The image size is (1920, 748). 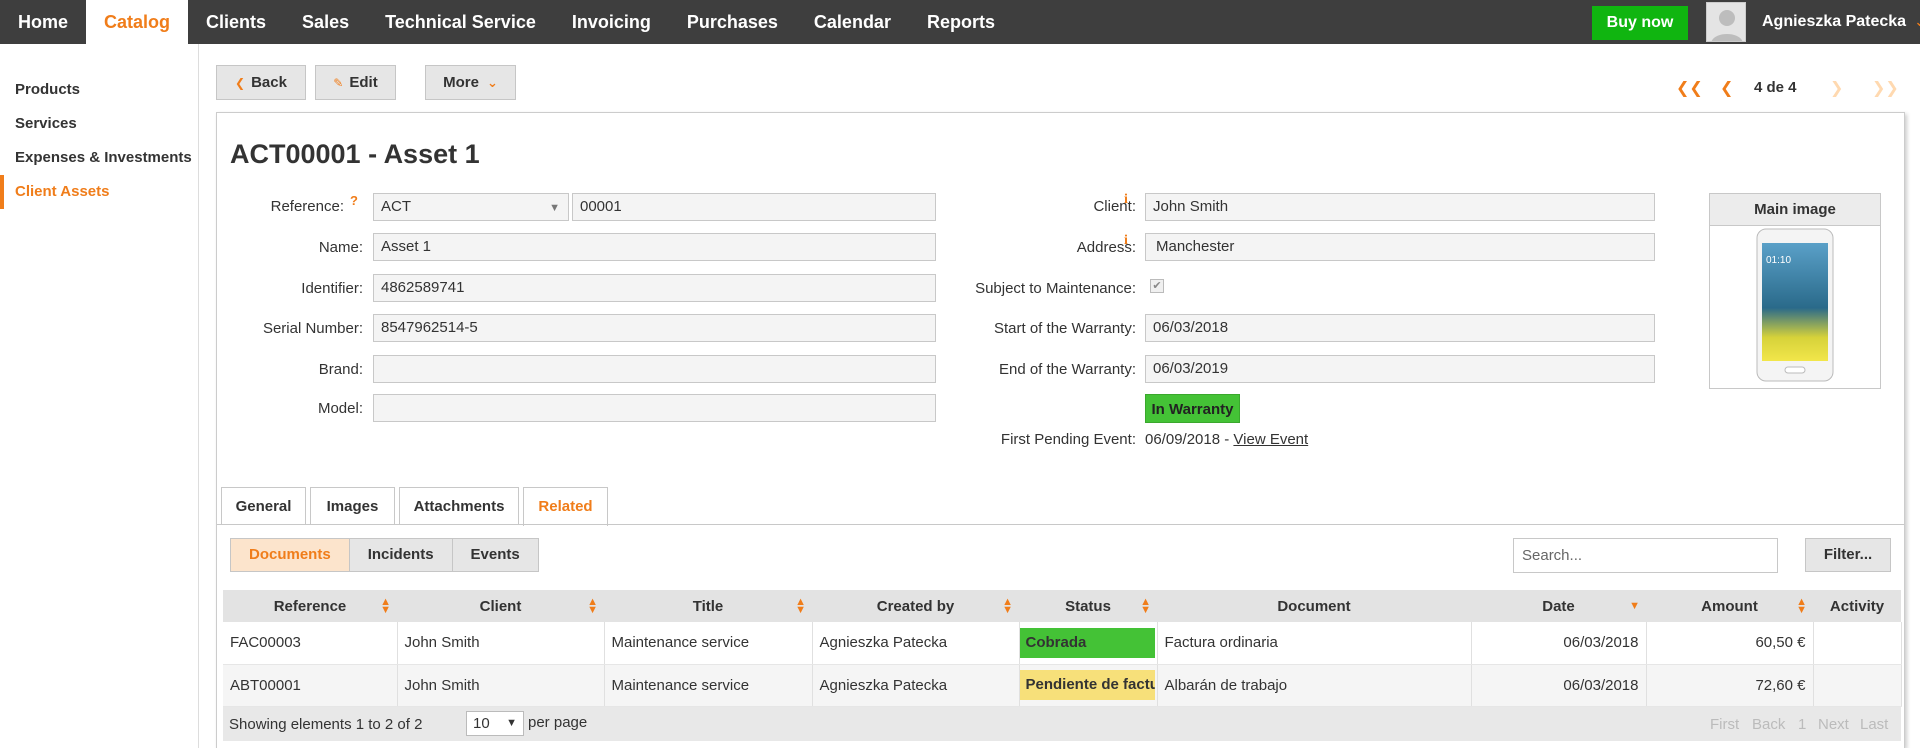 What do you see at coordinates (916, 685) in the screenshot?
I see `cell-created-by: Agnieszka Patecka` at bounding box center [916, 685].